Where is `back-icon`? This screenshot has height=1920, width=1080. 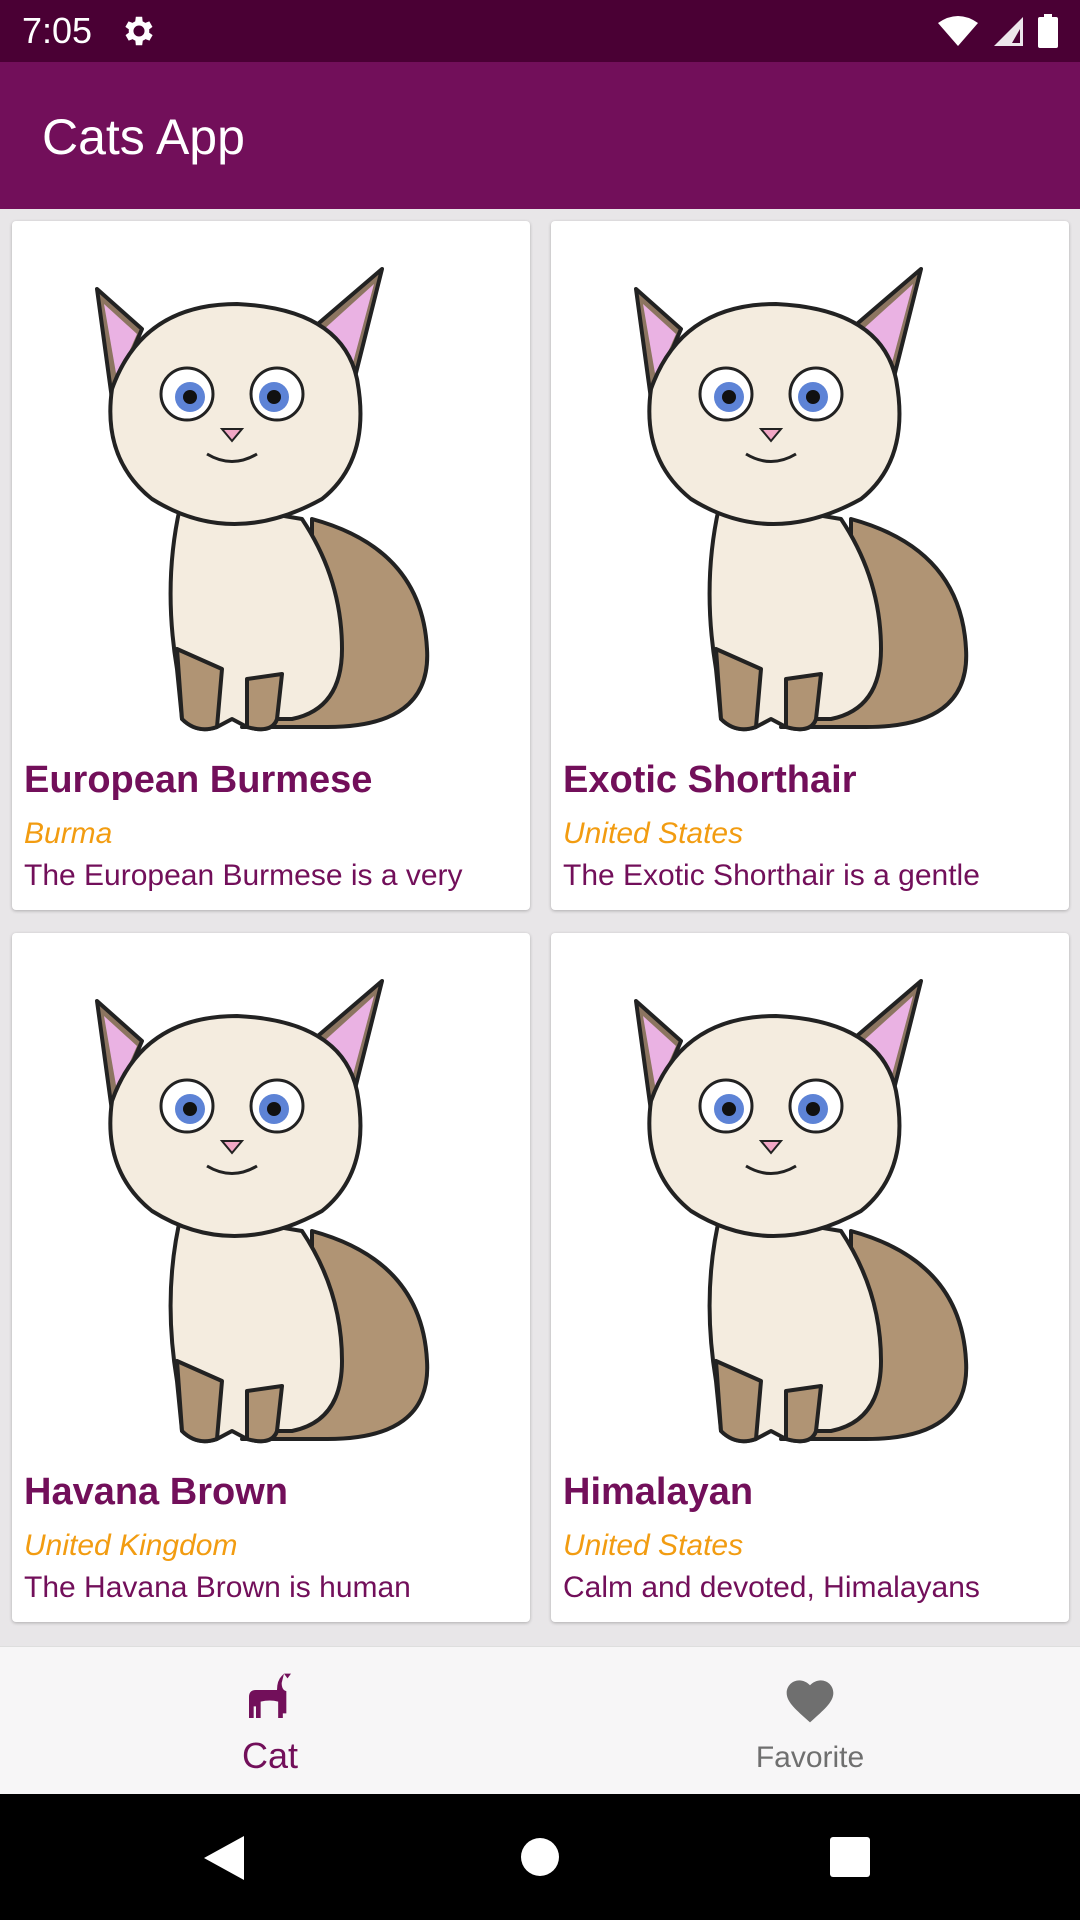
back-icon is located at coordinates (225, 1858).